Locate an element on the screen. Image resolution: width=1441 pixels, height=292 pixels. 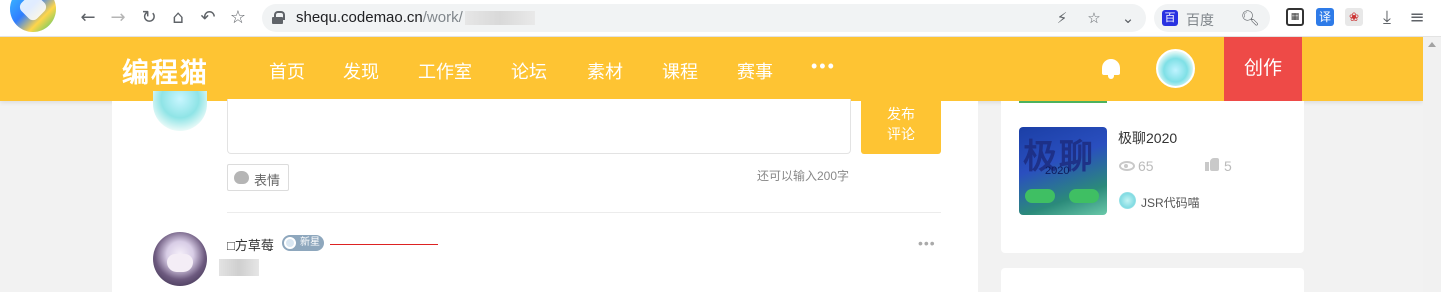
bookmark-star-icon: ☆ is located at coordinates (238, 18).